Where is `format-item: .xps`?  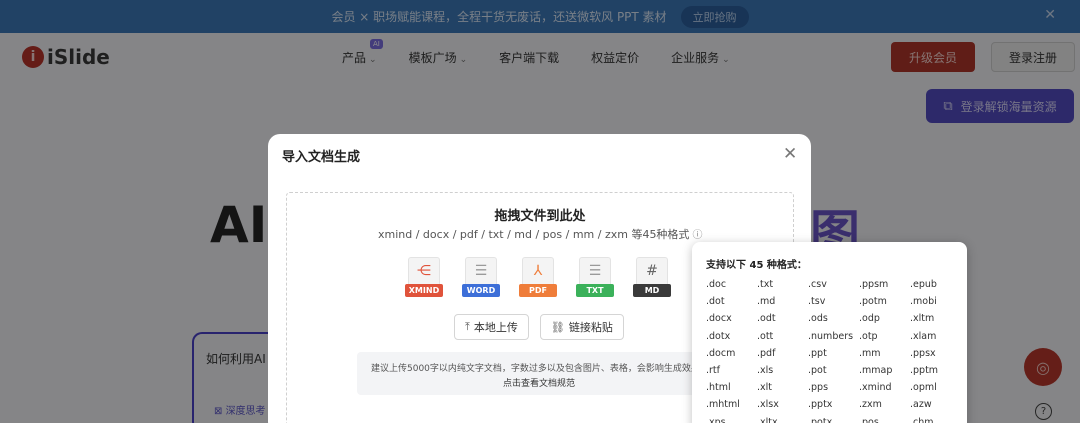 format-item: .xps is located at coordinates (716, 419).